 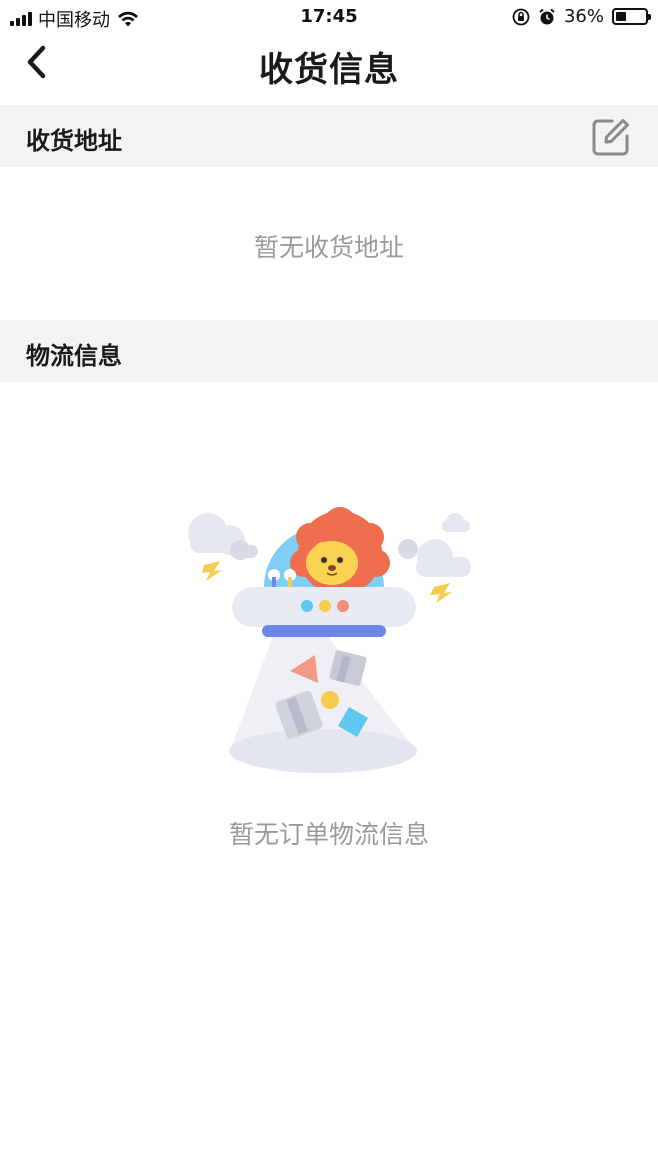 I want to click on address-section-title: 收货地址, so click(x=74, y=141).